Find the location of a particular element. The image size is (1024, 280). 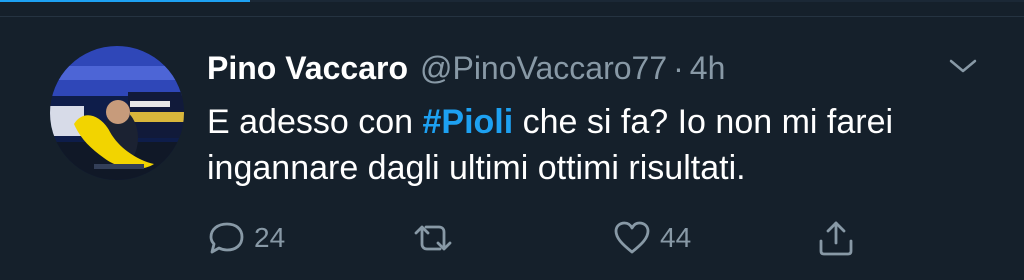

hashtag-link: #Pioli is located at coordinates (467, 122).